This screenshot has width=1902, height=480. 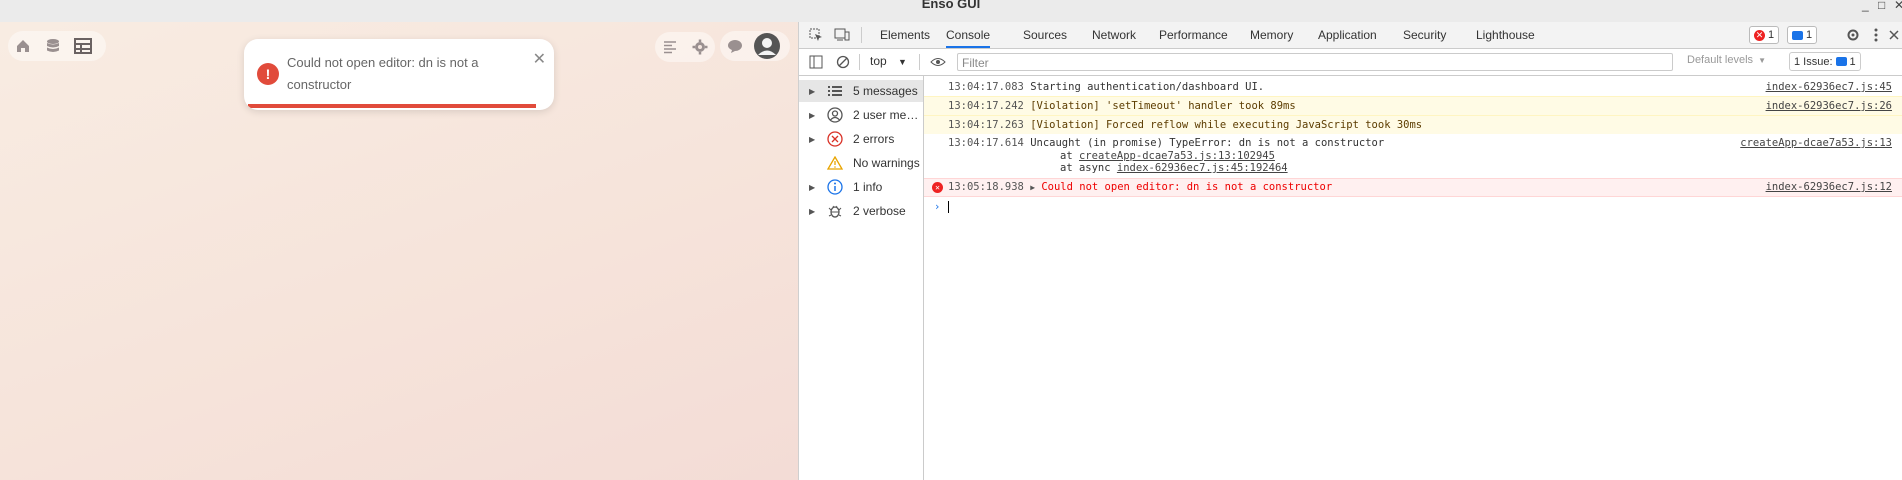 I want to click on close-window-button: ✕, so click(x=1898, y=6).